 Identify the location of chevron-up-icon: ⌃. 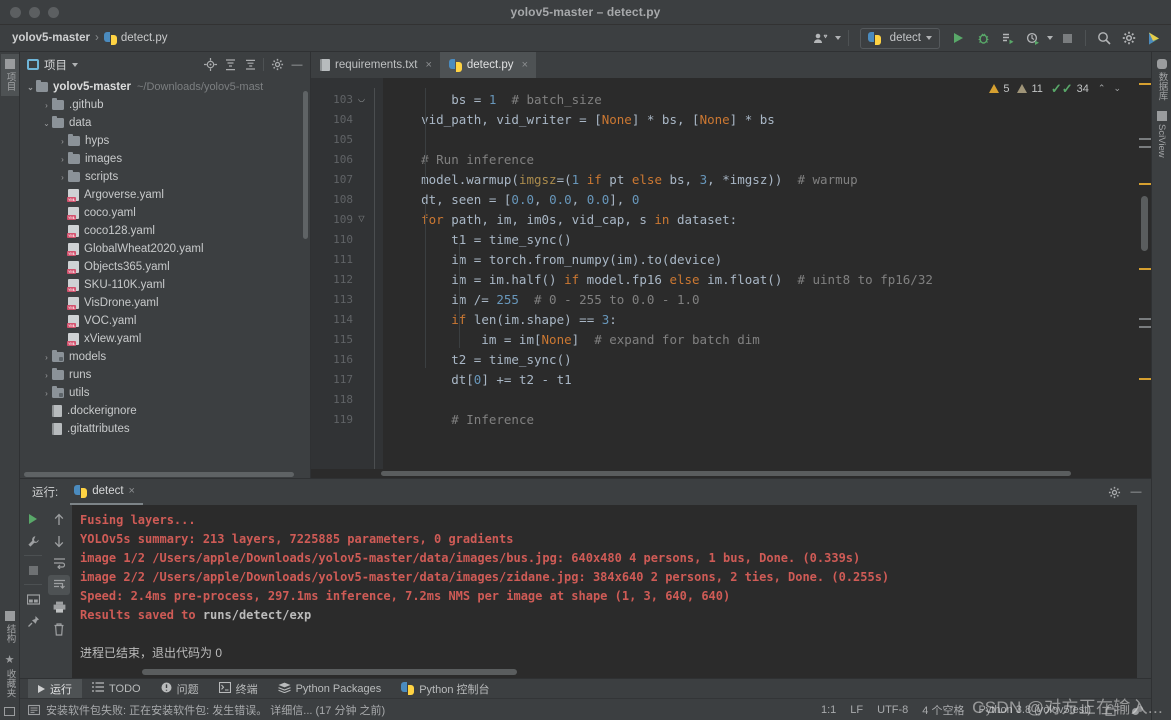
(1102, 88).